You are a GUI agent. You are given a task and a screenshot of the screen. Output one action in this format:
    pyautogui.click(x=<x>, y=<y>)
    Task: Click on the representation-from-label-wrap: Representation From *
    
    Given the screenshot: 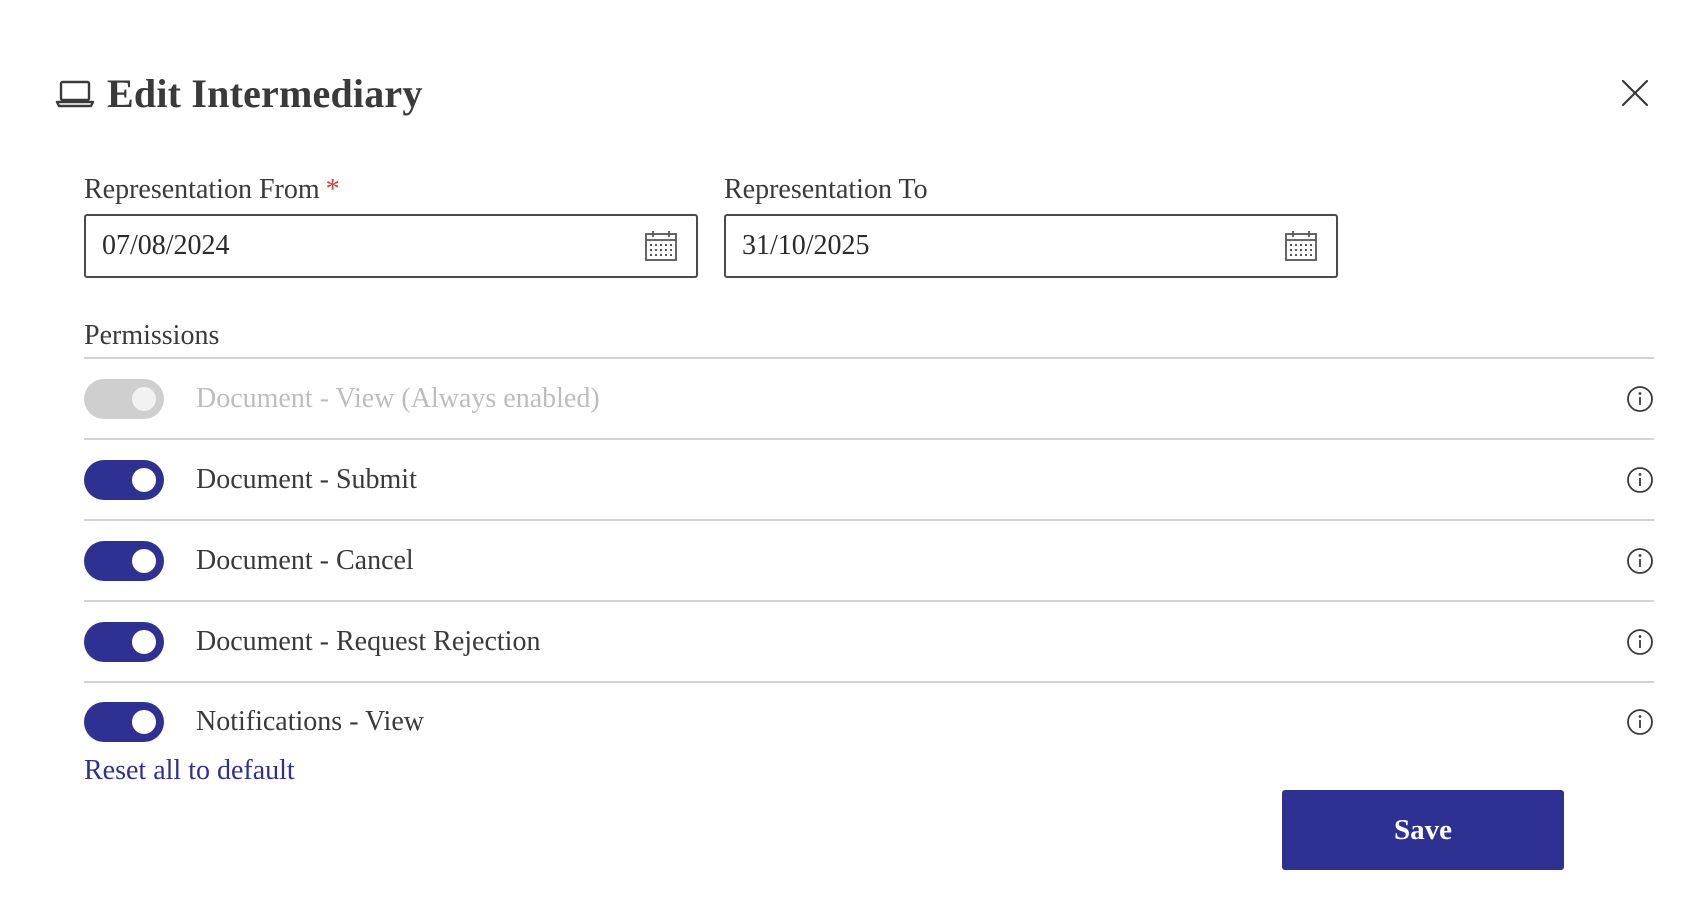 What is the action you would take?
    pyautogui.click(x=391, y=190)
    